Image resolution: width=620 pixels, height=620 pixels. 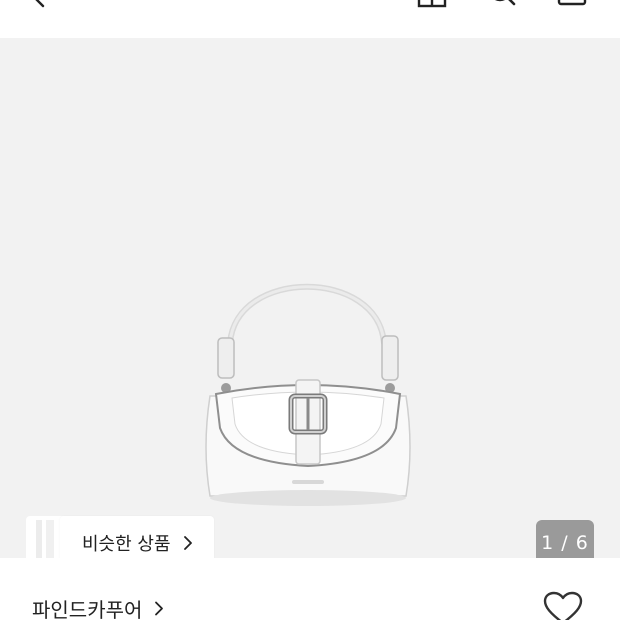 What do you see at coordinates (40, 5) in the screenshot?
I see `back-arrow-icon` at bounding box center [40, 5].